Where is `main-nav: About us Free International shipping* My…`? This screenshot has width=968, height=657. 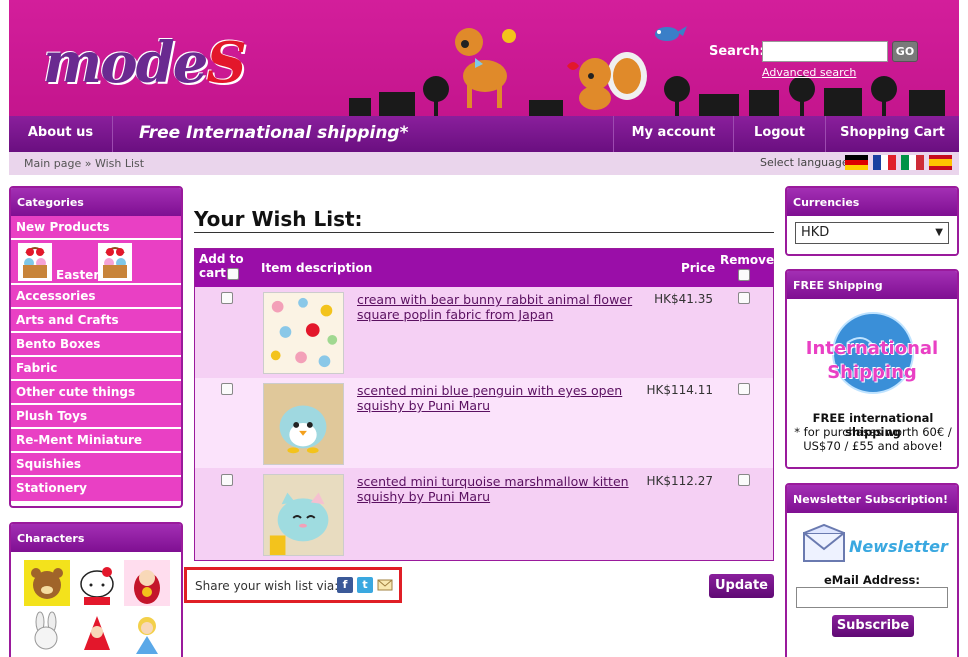
main-nav: About us Free International shipping* My… is located at coordinates (484, 134).